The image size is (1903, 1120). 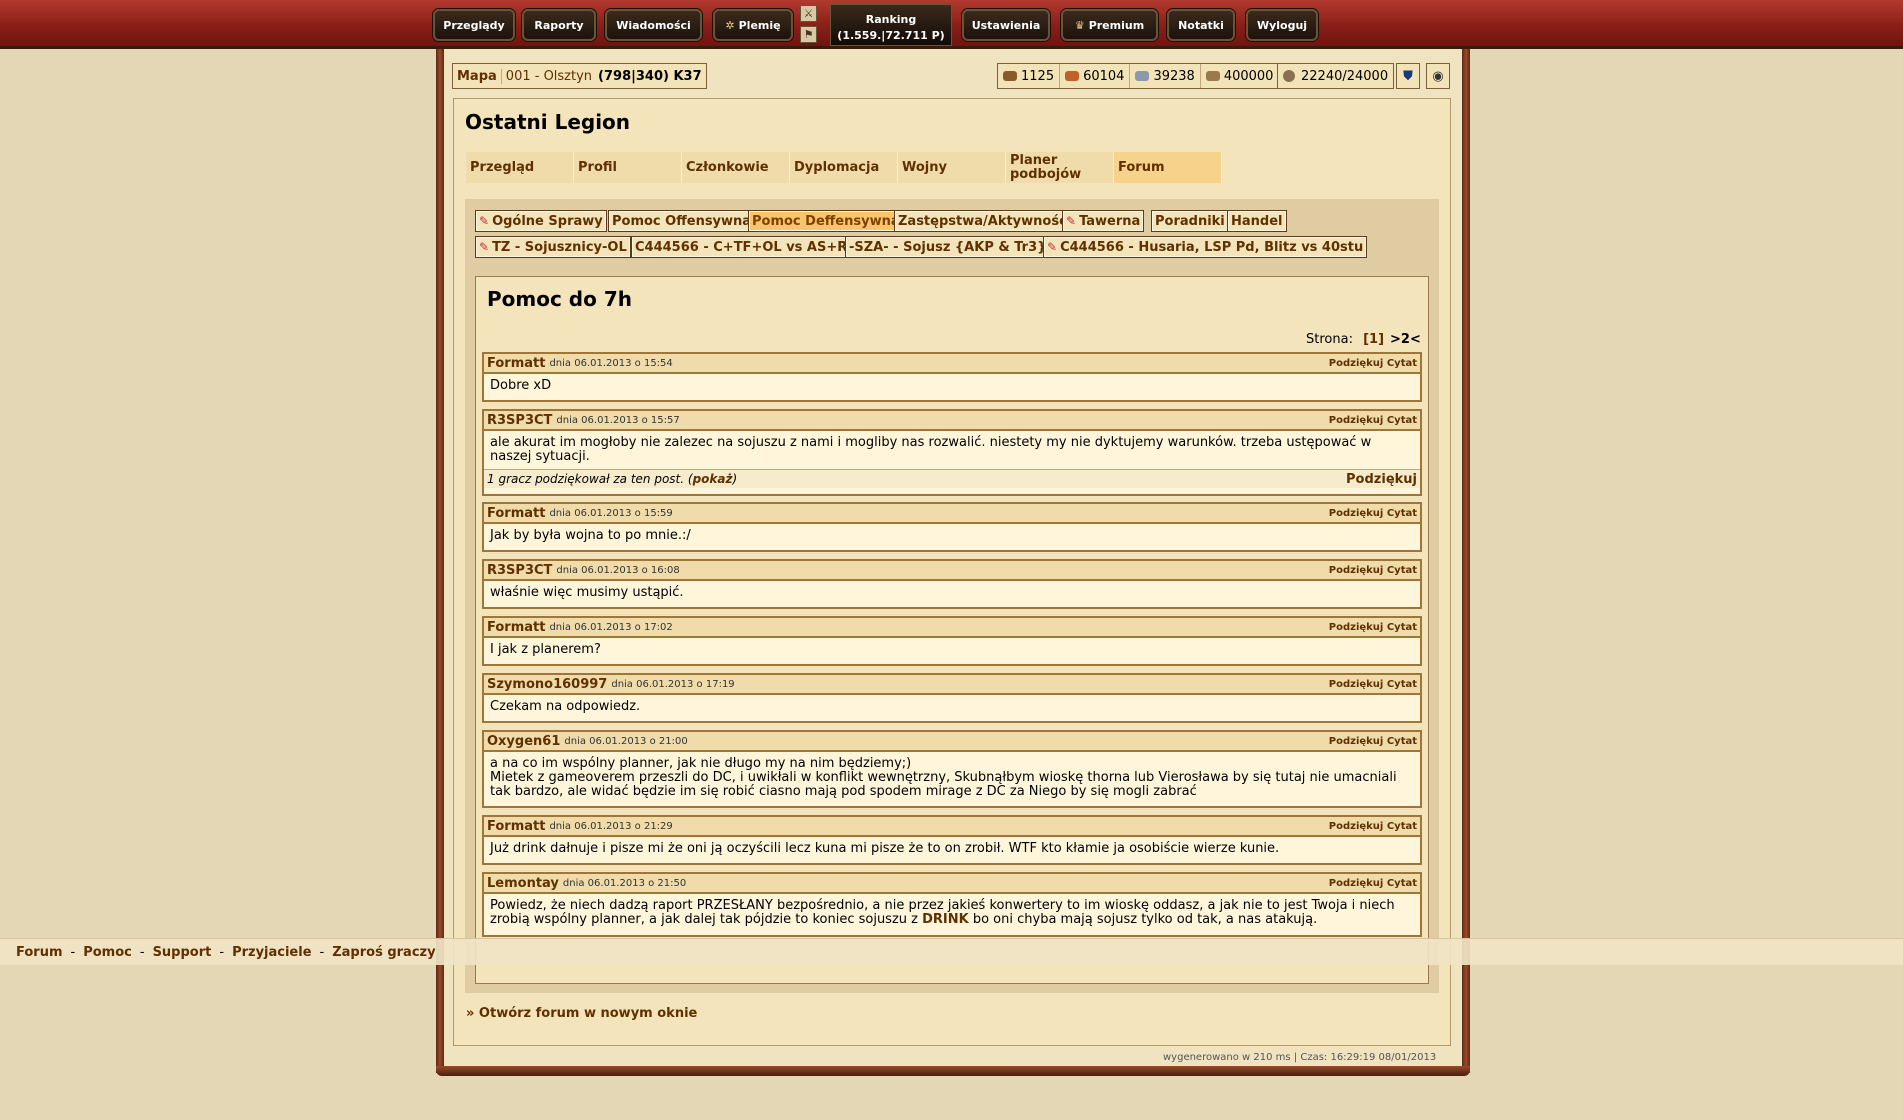 What do you see at coordinates (945, 919) in the screenshot?
I see `tribe-link: DRINK` at bounding box center [945, 919].